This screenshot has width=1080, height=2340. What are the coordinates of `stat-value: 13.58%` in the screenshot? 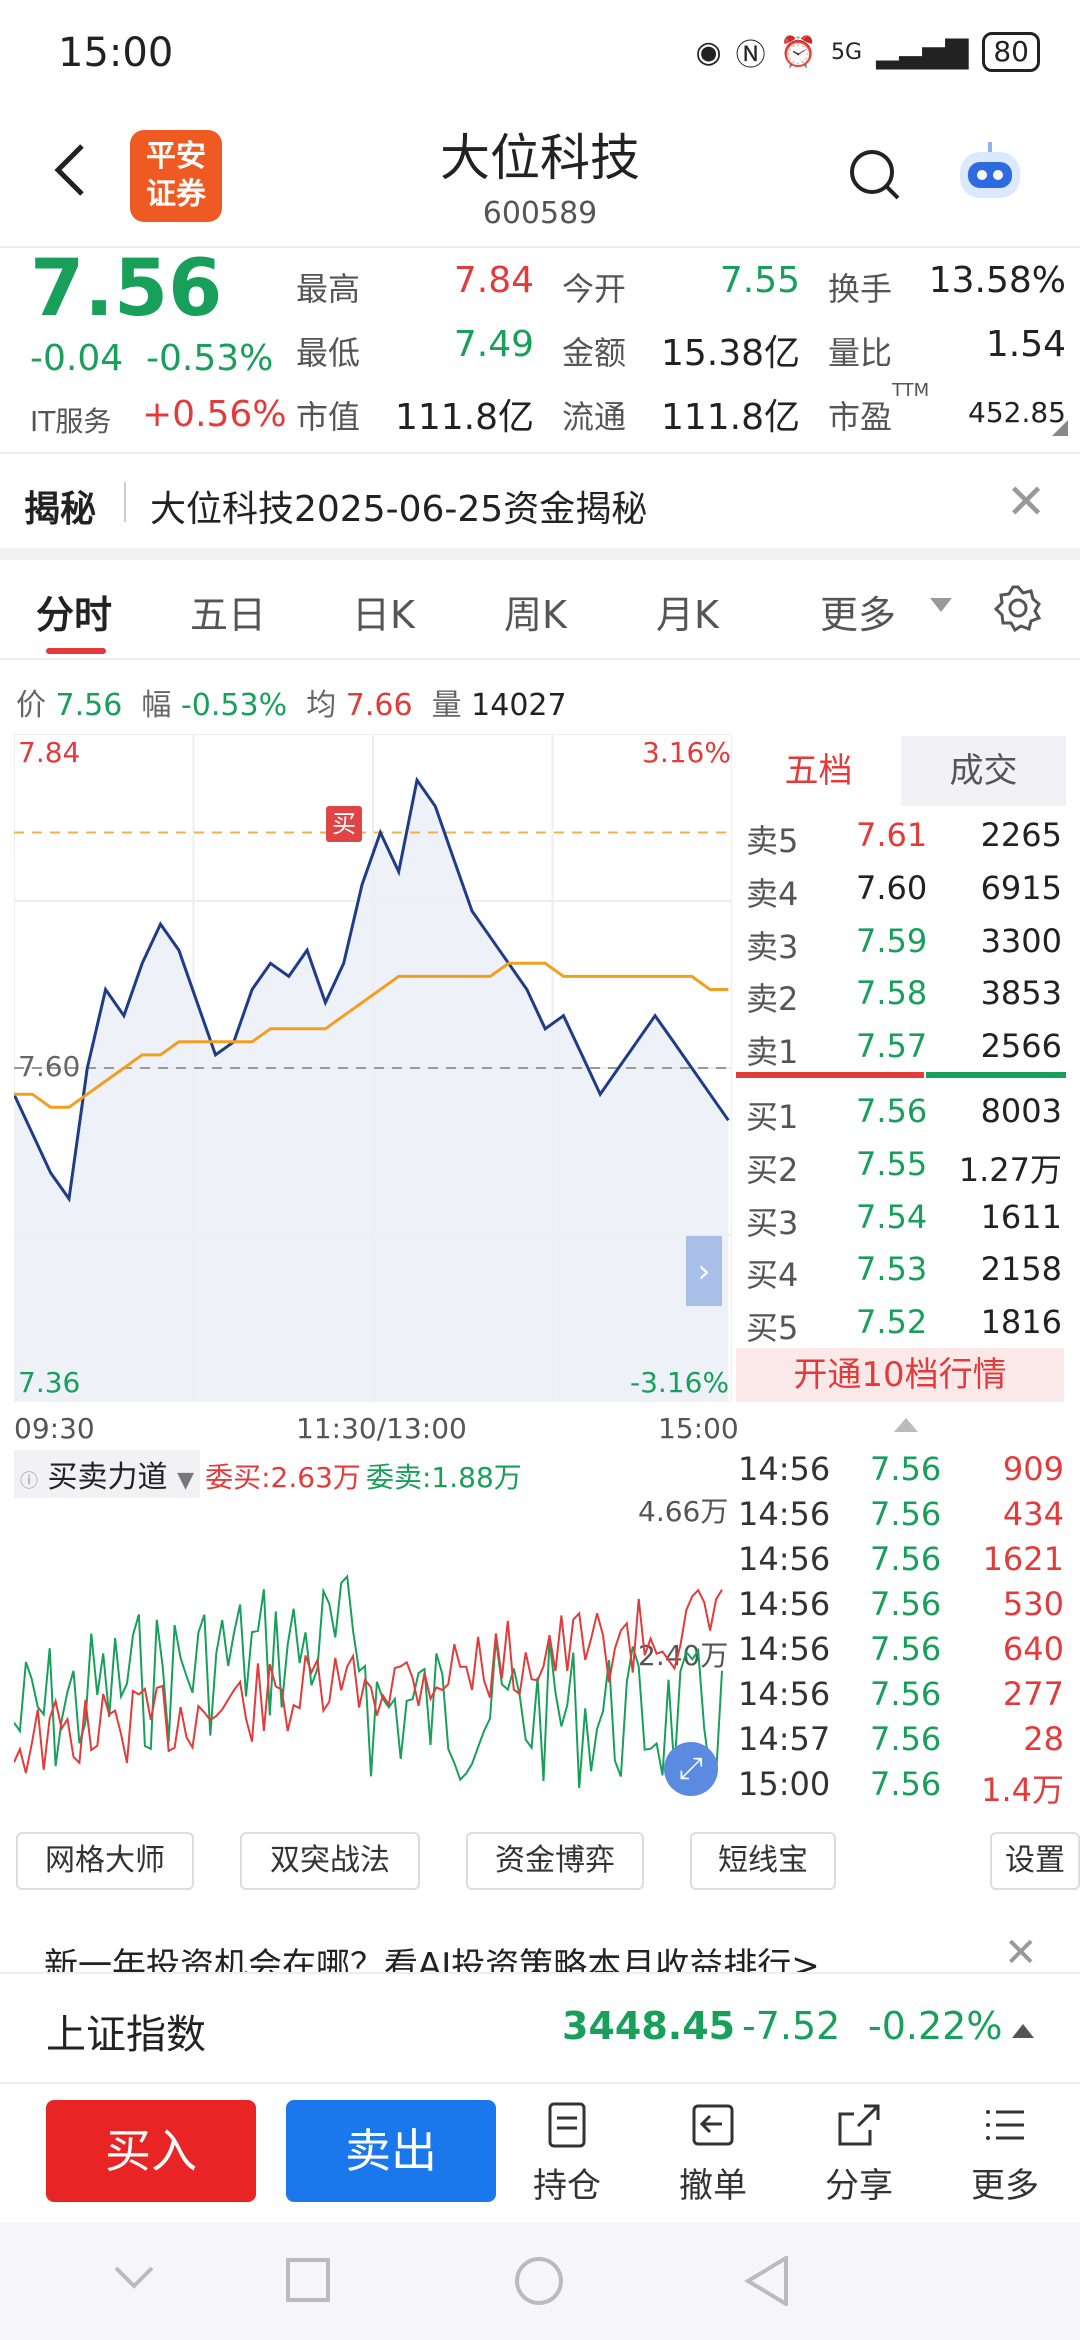 It's located at (997, 280).